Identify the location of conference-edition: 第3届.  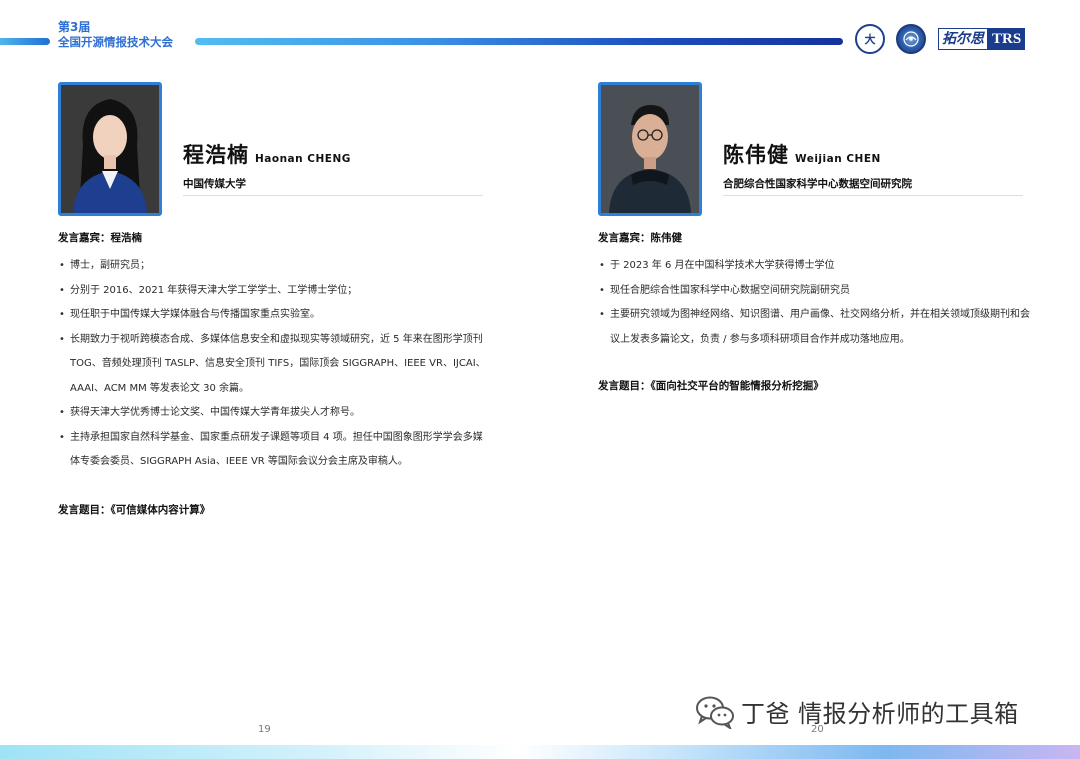
(74, 27).